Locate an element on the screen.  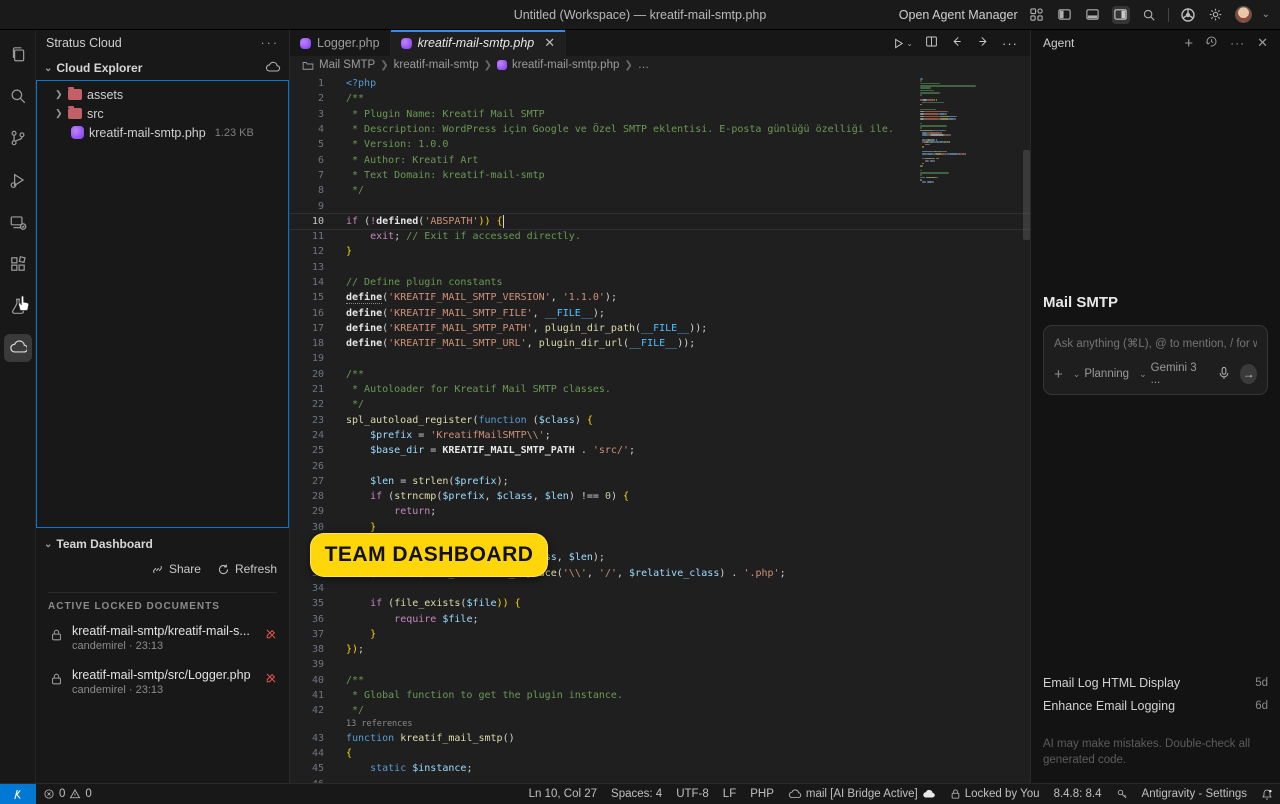
close-icon: ✕ is located at coordinates (1262, 43).